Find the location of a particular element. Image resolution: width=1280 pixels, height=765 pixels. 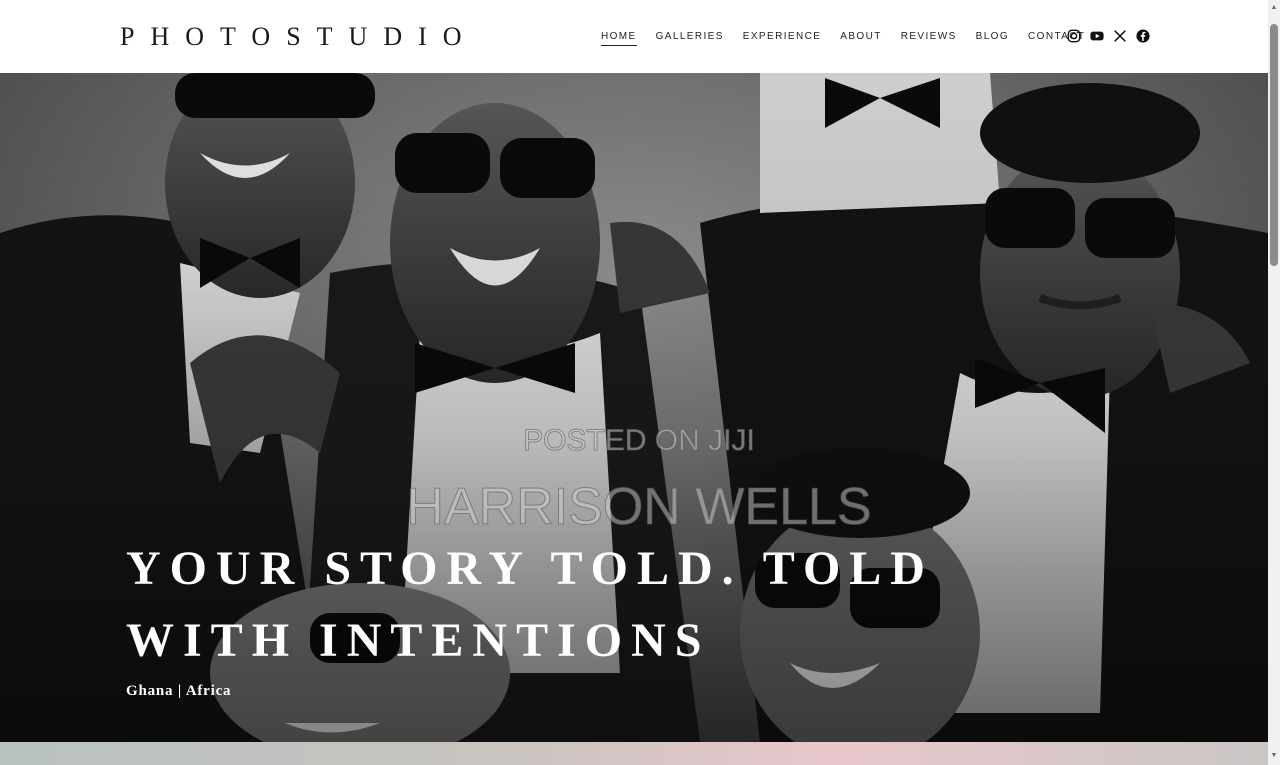

nav-about: ABOUT is located at coordinates (860, 38).